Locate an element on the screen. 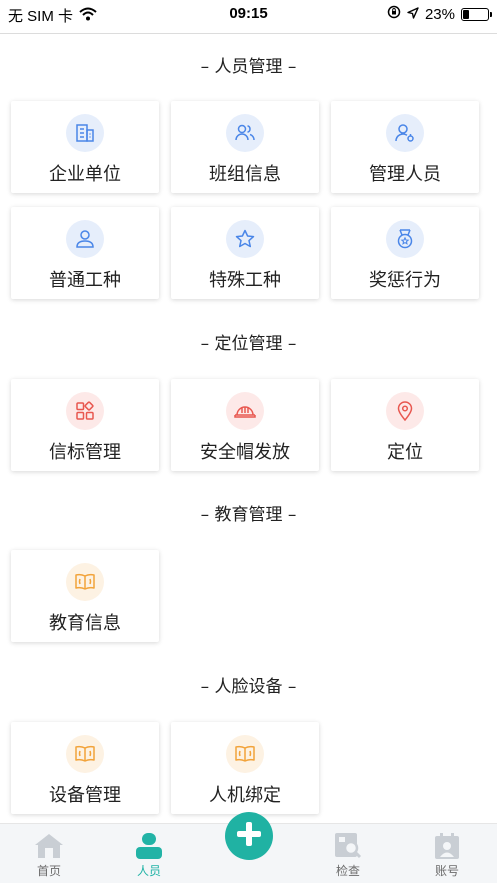 This screenshot has height=883, width=497. card-label: 教育信息 is located at coordinates (85, 623).